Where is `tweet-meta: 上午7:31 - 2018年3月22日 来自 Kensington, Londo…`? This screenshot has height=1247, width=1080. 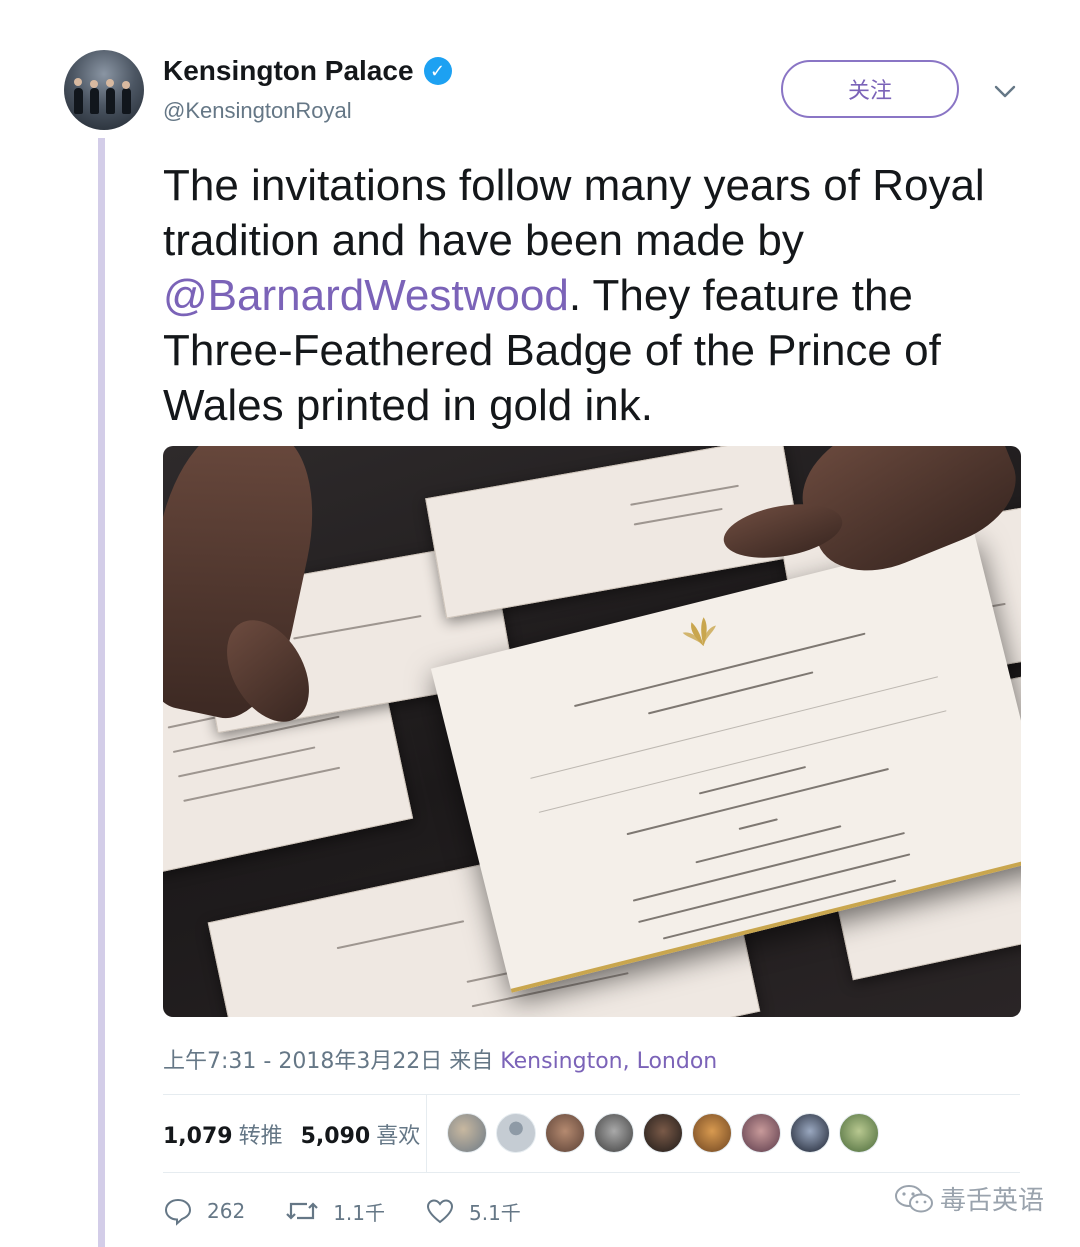
tweet-meta: 上午7:31 - 2018年3月22日 来自 Kensington, Londo… is located at coordinates (440, 1059).